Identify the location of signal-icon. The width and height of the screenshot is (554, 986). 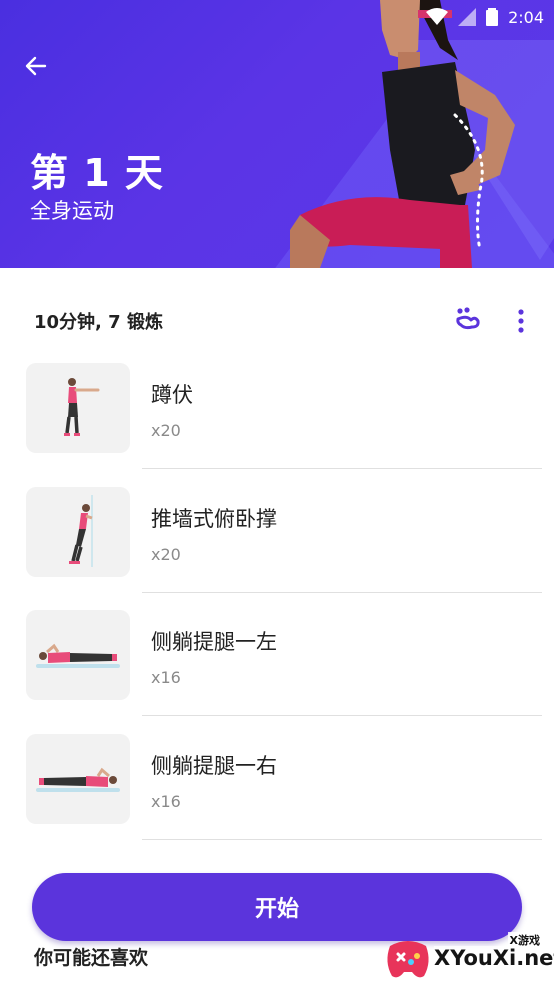
(467, 17).